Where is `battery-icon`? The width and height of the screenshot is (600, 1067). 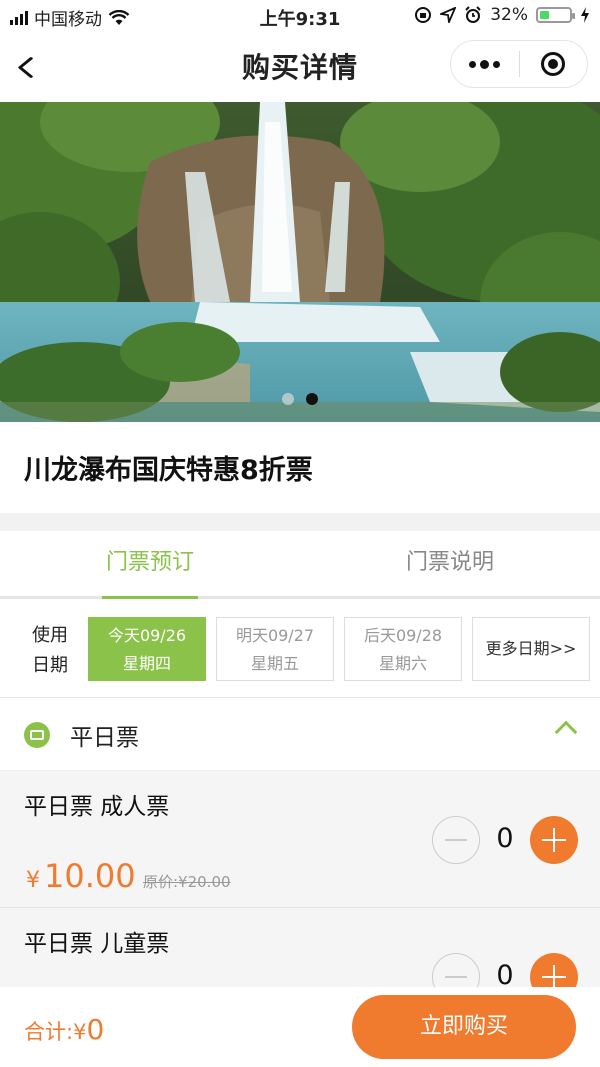 battery-icon is located at coordinates (555, 15).